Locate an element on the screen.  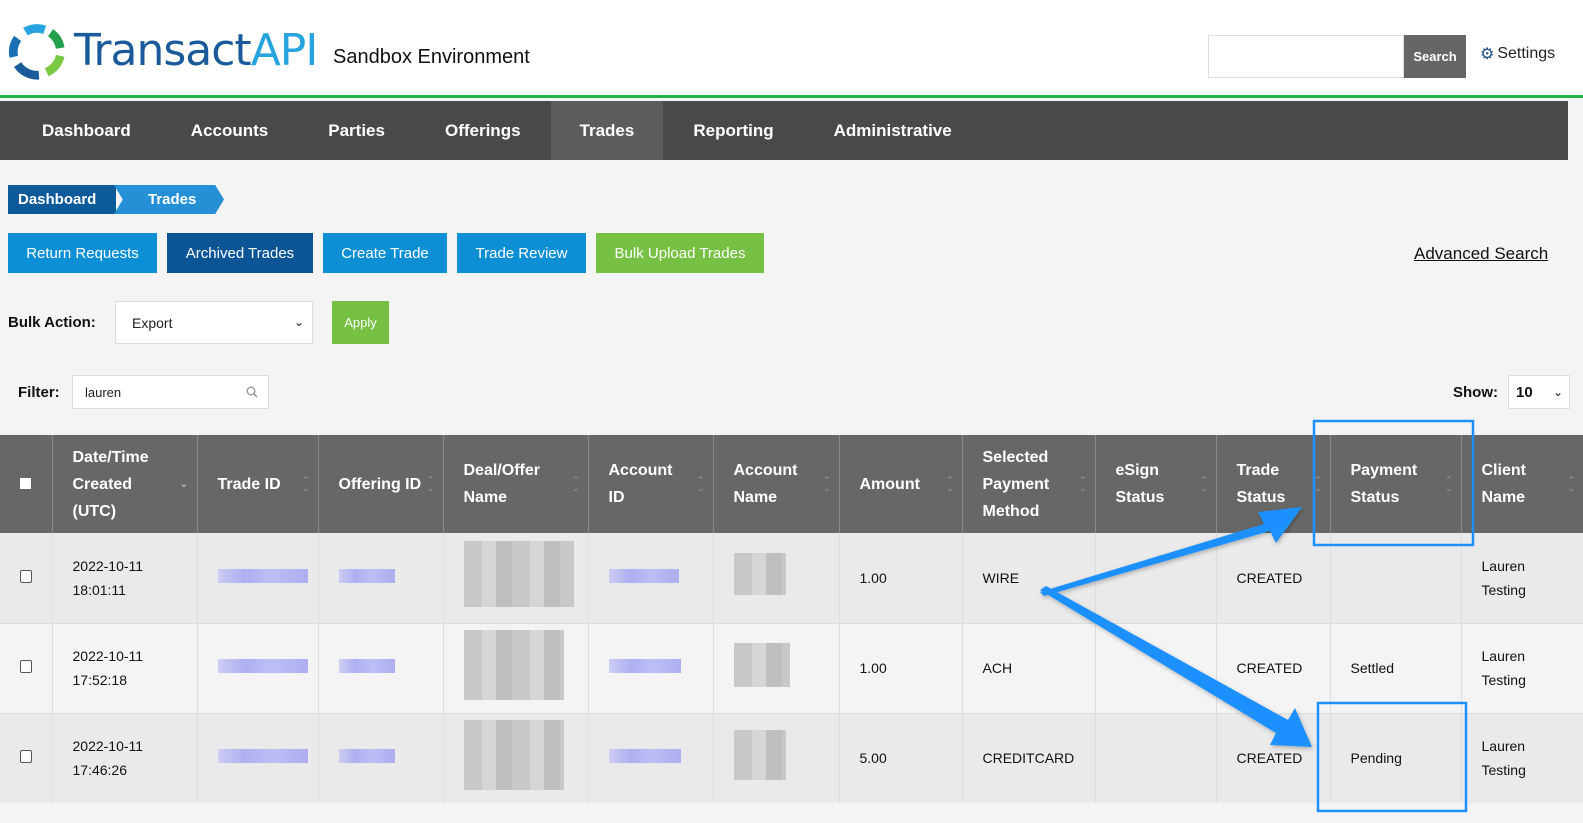
amount-cell: 1.00 is located at coordinates (900, 667).